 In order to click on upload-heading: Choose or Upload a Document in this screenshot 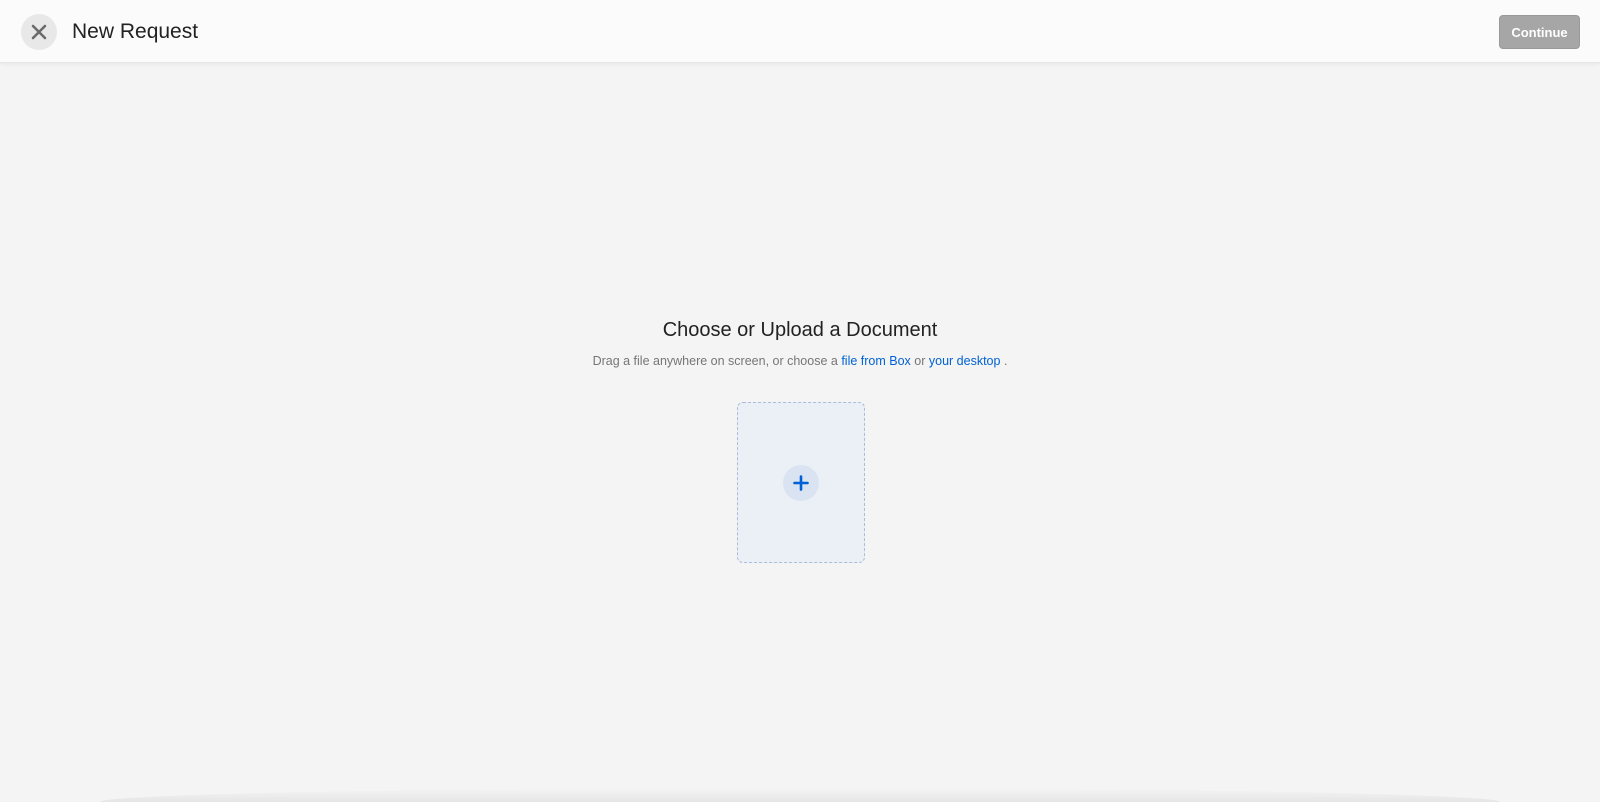, I will do `click(800, 330)`.